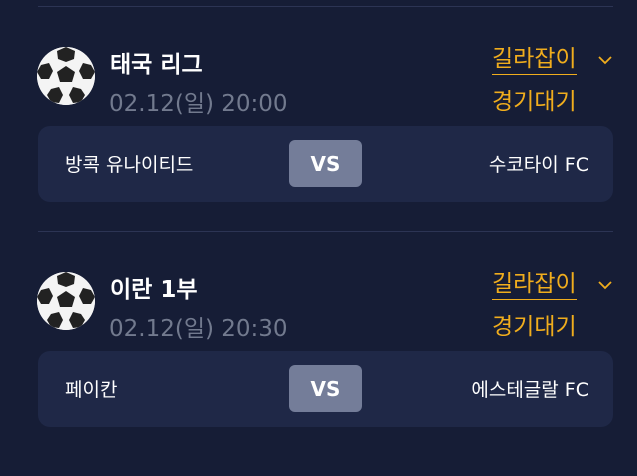 The width and height of the screenshot is (637, 476). I want to click on league-name: 태국 리그, so click(156, 65).